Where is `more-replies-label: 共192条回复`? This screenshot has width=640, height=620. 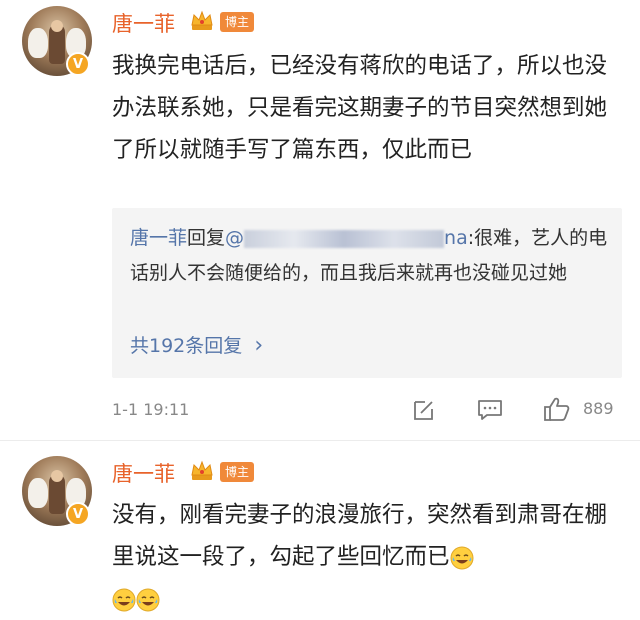
more-replies-label: 共192条回复 is located at coordinates (186, 346).